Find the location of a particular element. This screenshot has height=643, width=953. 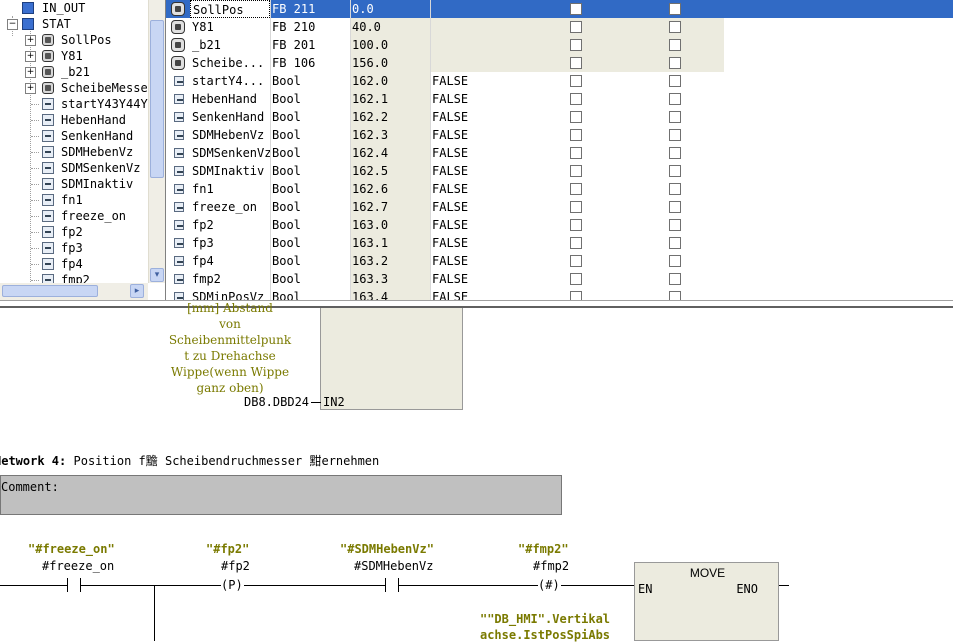

contact-operand-freeze-on: #freeze_on is located at coordinates (78, 566).